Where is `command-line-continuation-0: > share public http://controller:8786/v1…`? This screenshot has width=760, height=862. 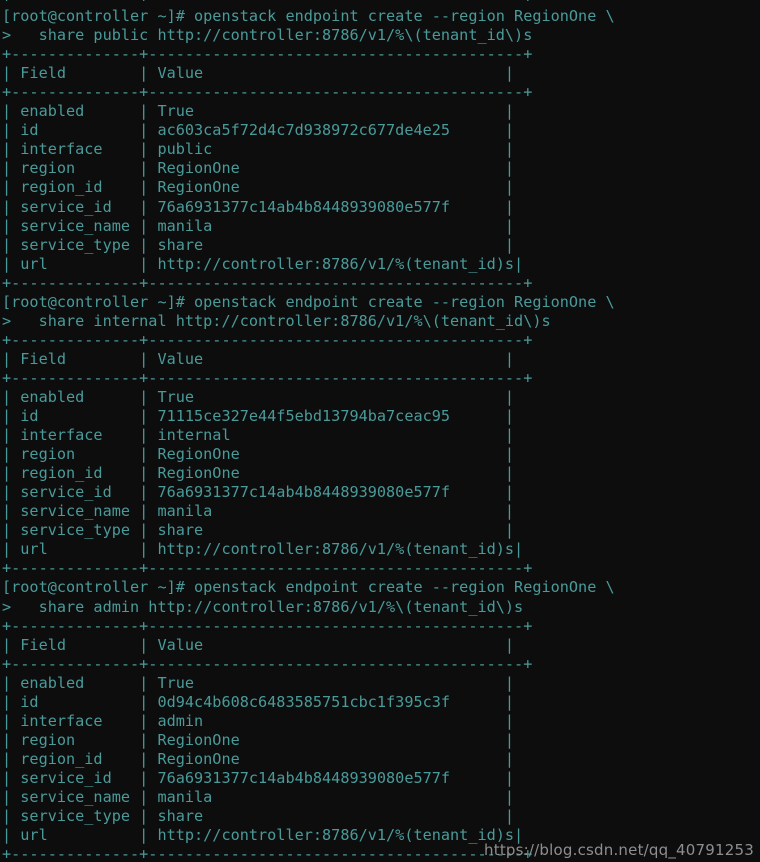 command-line-continuation-0: > share public http://controller:8786/v1… is located at coordinates (267, 35).